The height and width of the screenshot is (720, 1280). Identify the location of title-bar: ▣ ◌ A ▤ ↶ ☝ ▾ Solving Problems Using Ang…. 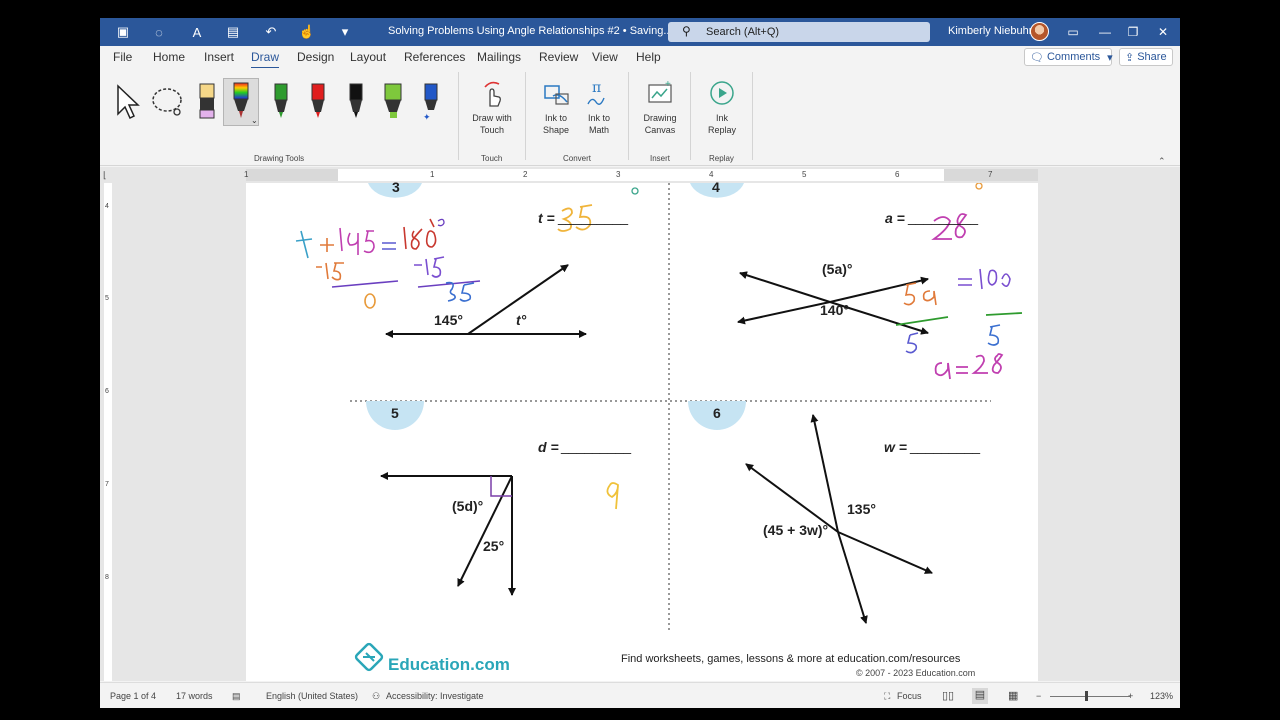
(640, 32).